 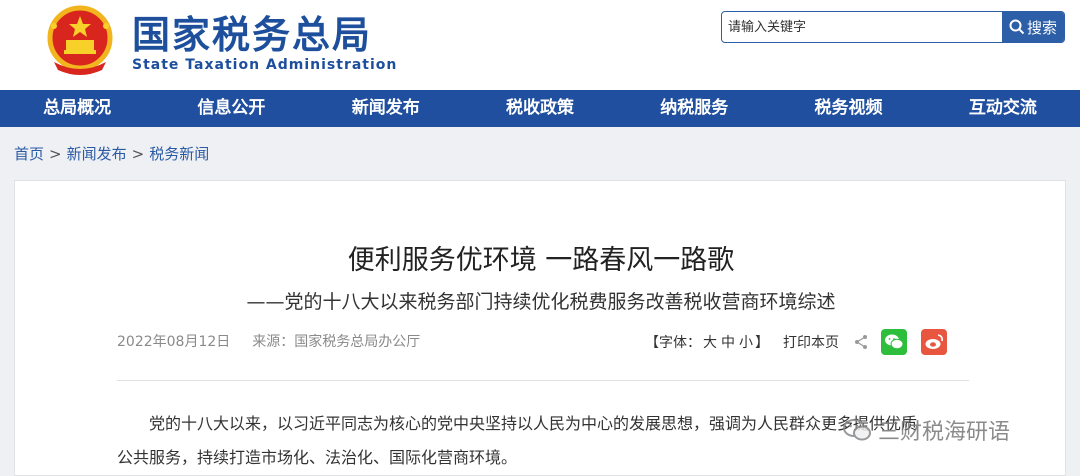 I want to click on article-meta: 2022年08月12日 来源：国家税务总局办公厅, so click(x=268, y=342).